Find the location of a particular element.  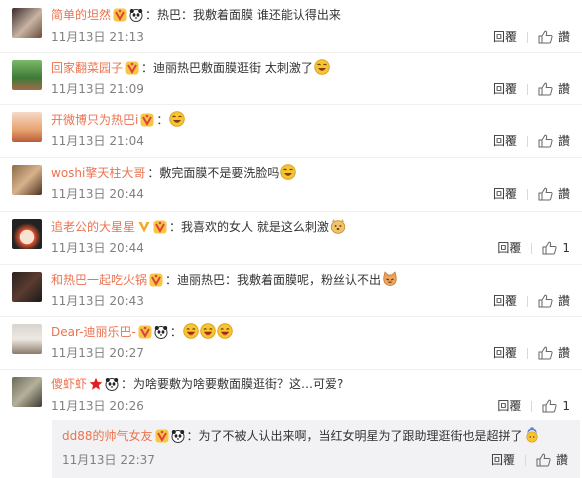

comment-username: Dear-迪丽乐巴- is located at coordinates (93, 332).